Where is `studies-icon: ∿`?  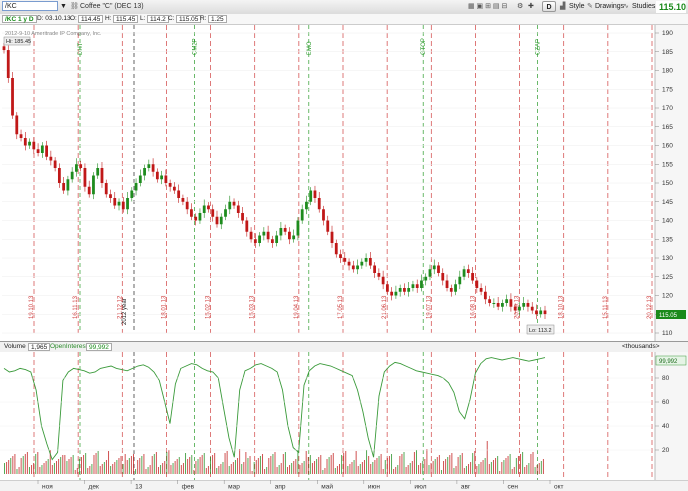
studies-icon: ∿ is located at coordinates (626, 7).